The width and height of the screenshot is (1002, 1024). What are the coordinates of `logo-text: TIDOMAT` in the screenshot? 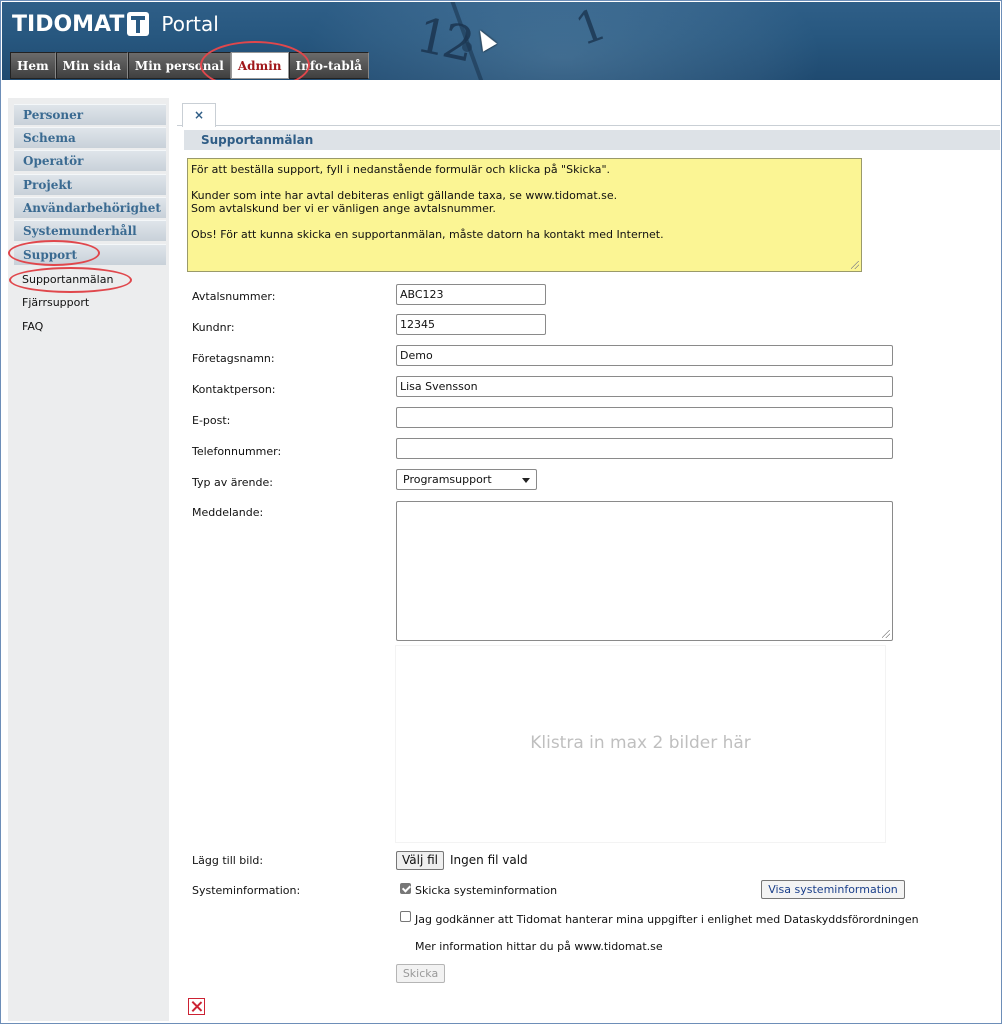 It's located at (68, 24).